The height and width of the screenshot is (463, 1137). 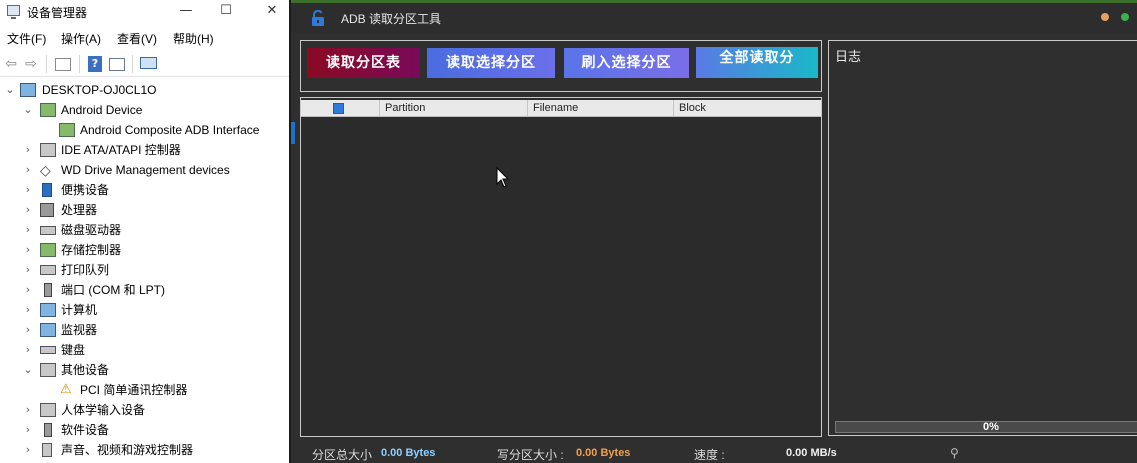 What do you see at coordinates (603, 453) in the screenshot?
I see `write-size-value: 0.00 Bytes` at bounding box center [603, 453].